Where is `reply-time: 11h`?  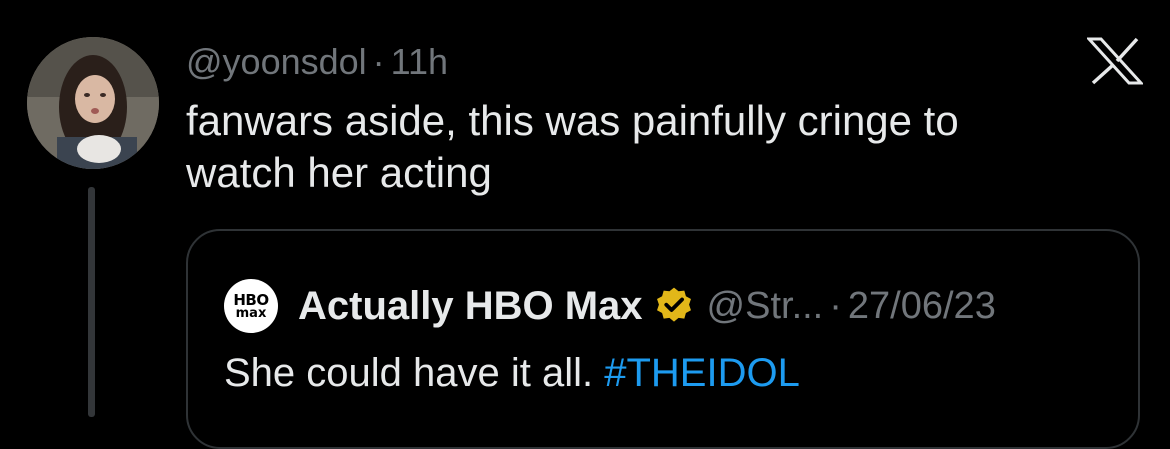 reply-time: 11h is located at coordinates (419, 61).